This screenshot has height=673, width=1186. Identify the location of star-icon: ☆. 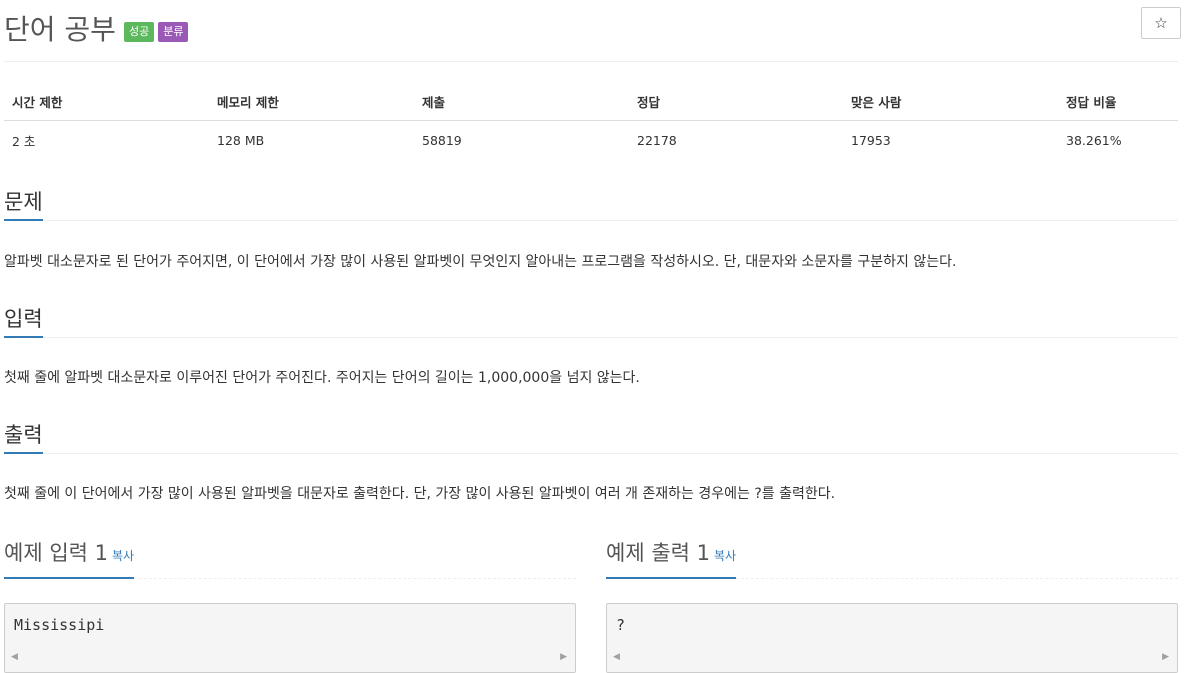
(1161, 23).